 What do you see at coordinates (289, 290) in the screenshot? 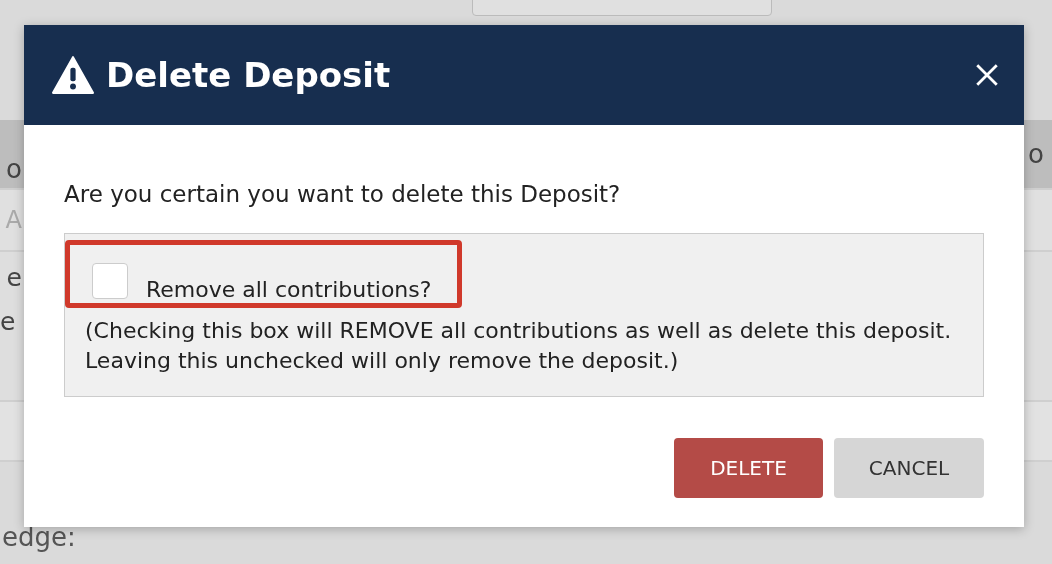
I see `checkbox-label: Remove all contributions?` at bounding box center [289, 290].